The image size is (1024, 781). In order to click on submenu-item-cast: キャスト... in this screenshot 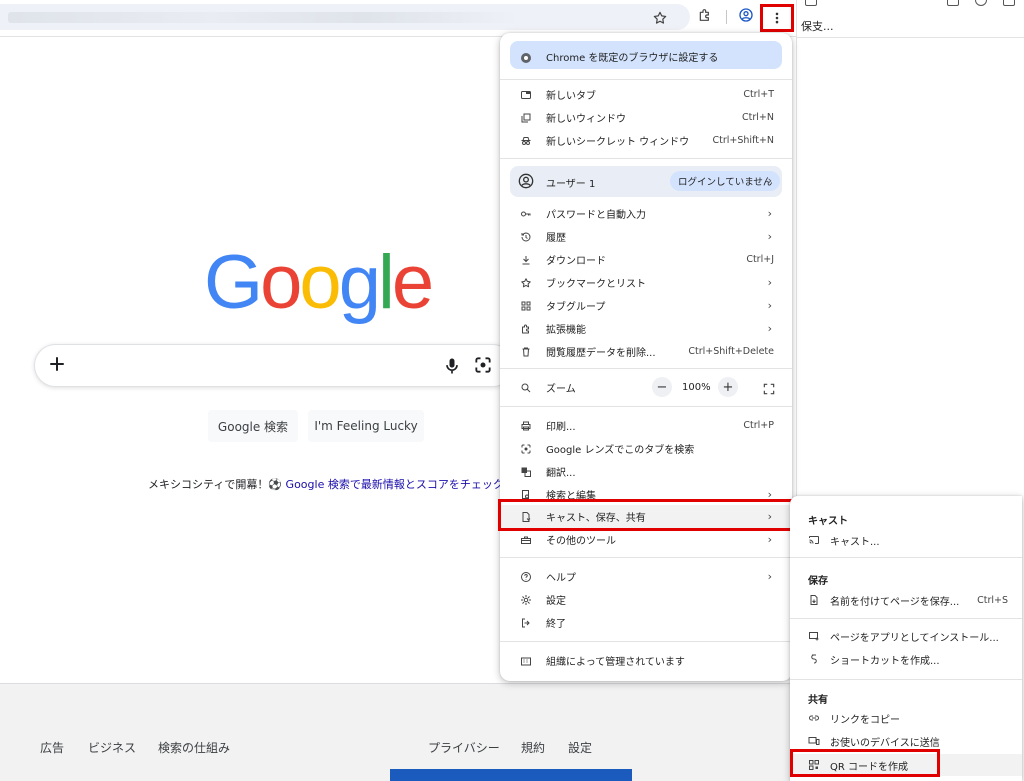, I will do `click(906, 540)`.